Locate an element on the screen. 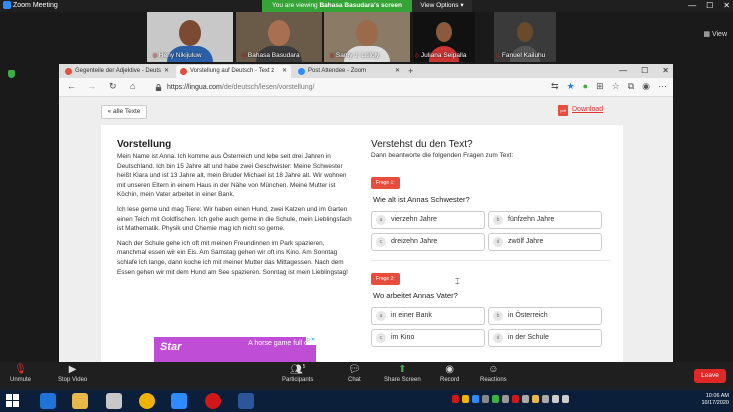  participant-name: Juliana Seipalla is located at coordinates (443, 55).